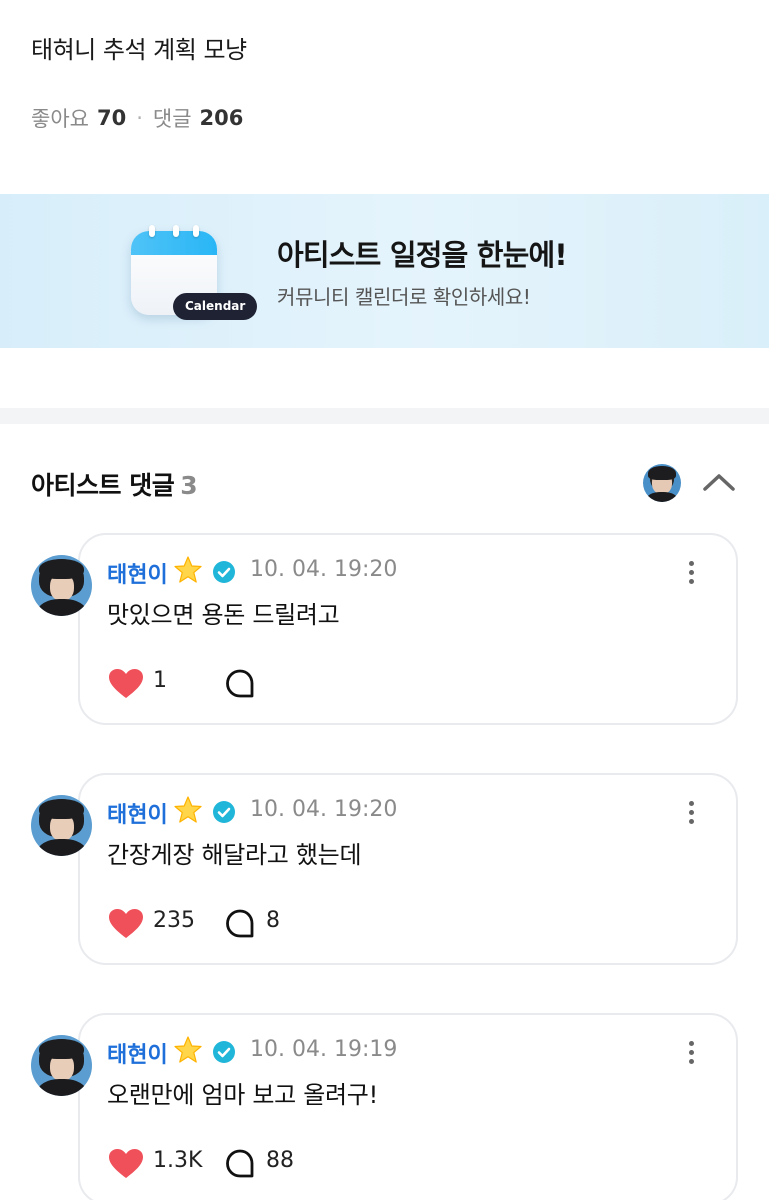 The image size is (769, 1200). Describe the element at coordinates (103, 485) in the screenshot. I see `section-title: 아티스트 댓글` at that location.